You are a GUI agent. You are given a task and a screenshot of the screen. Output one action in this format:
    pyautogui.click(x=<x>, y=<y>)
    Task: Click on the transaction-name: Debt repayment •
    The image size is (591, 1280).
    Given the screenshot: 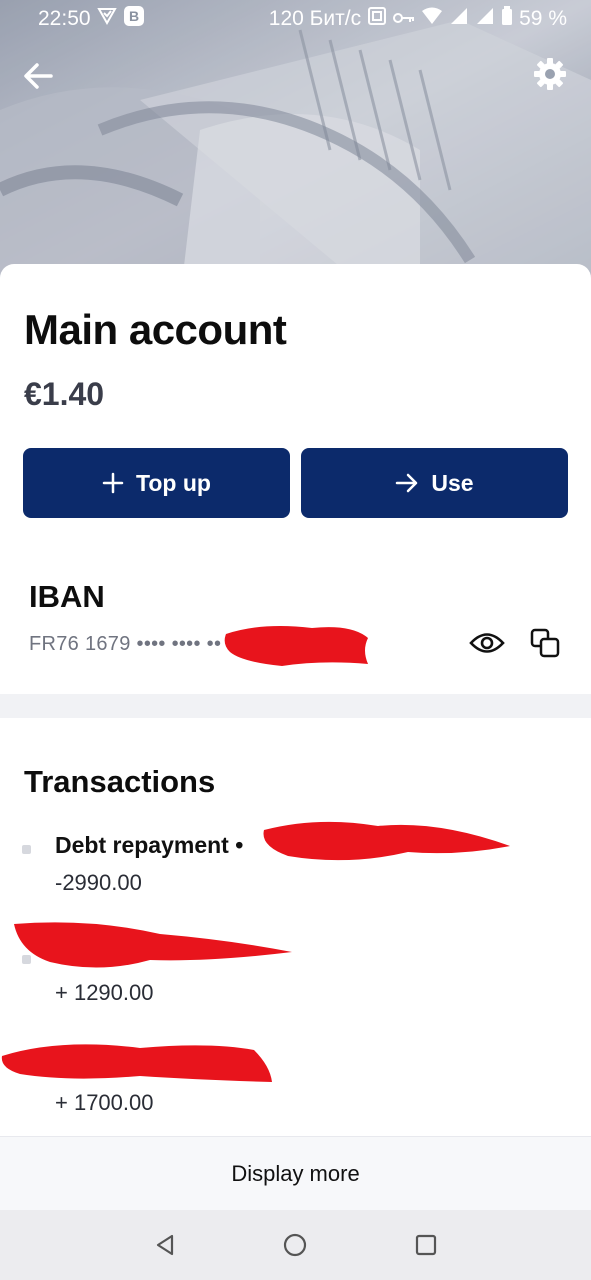 What is the action you would take?
    pyautogui.click(x=149, y=845)
    